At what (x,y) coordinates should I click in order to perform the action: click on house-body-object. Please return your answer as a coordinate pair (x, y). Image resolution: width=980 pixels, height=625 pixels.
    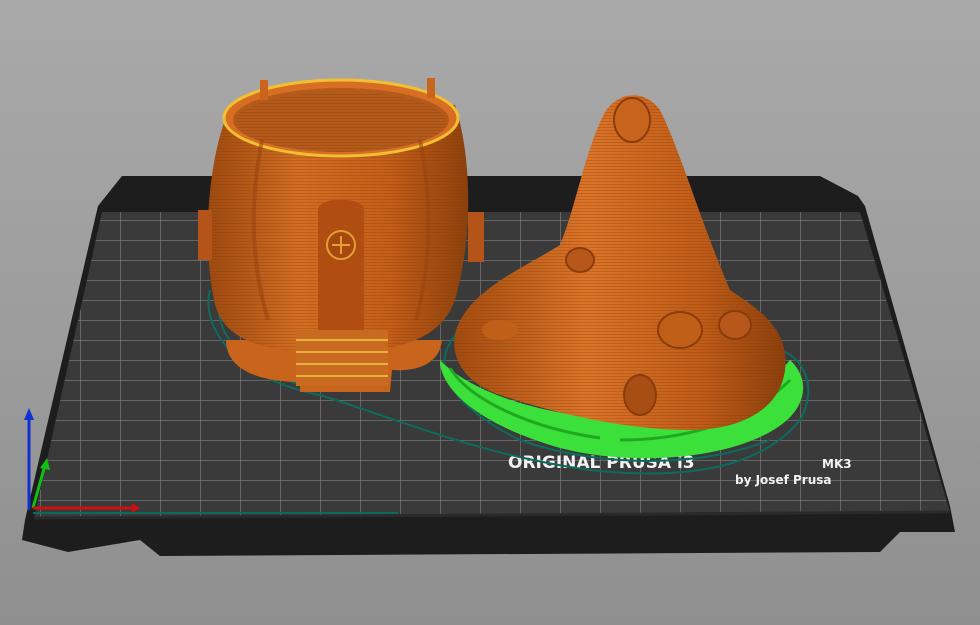
    Looking at the image, I should click on (341, 235).